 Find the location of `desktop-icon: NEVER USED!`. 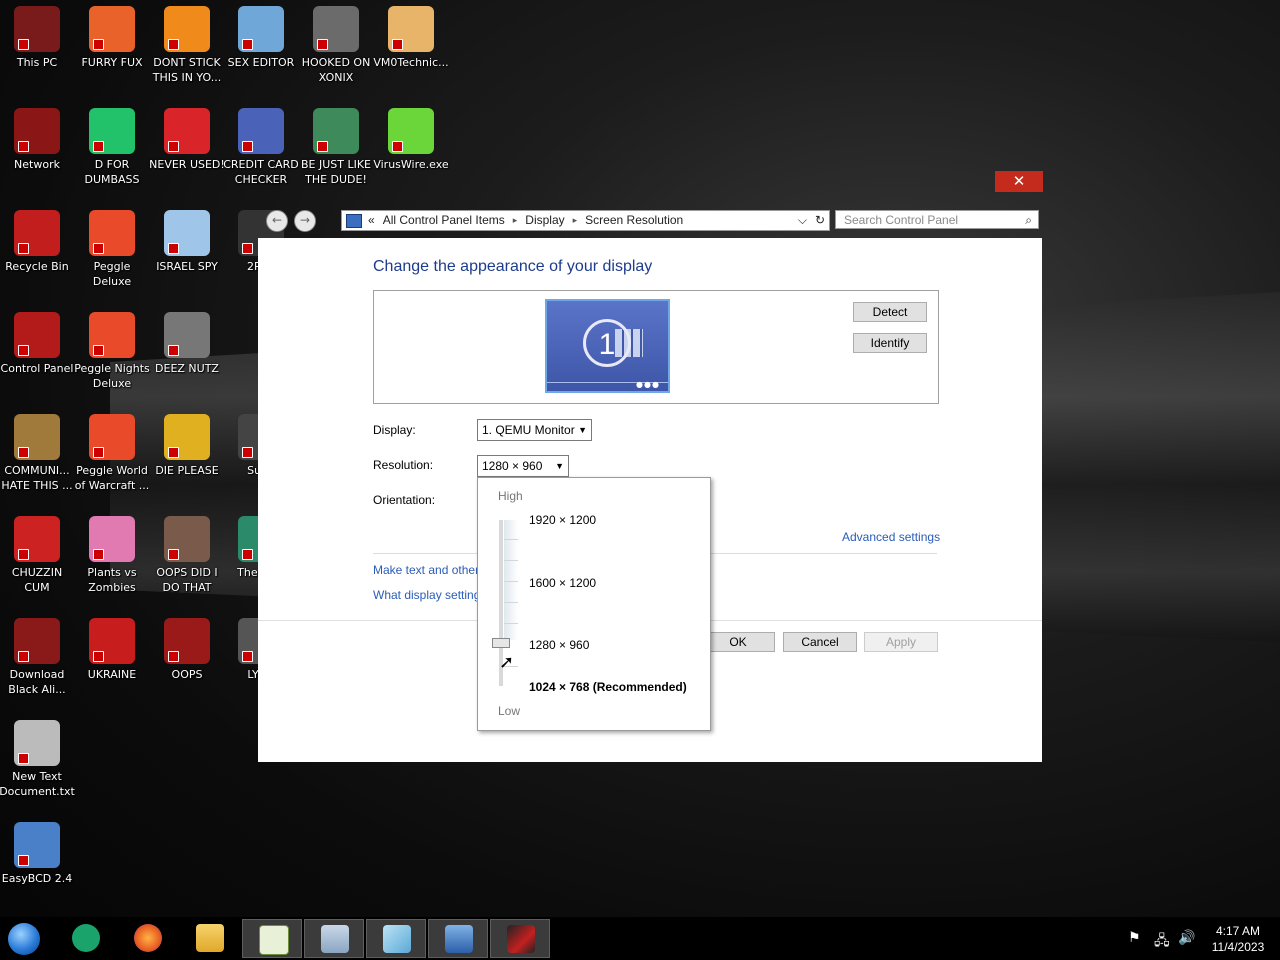

desktop-icon: NEVER USED! is located at coordinates (187, 137).